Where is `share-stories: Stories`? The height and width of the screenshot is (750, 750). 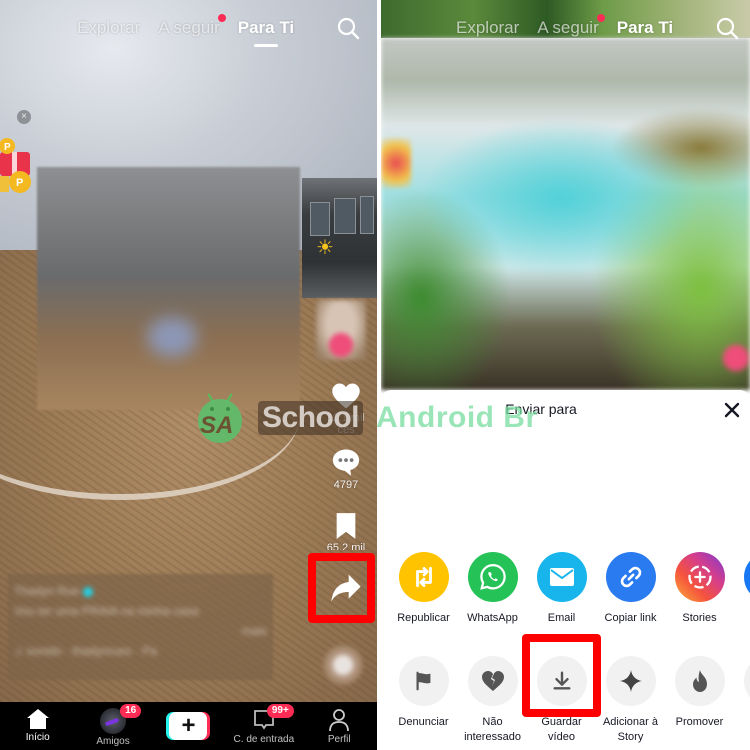
share-stories: Stories is located at coordinates (699, 589).